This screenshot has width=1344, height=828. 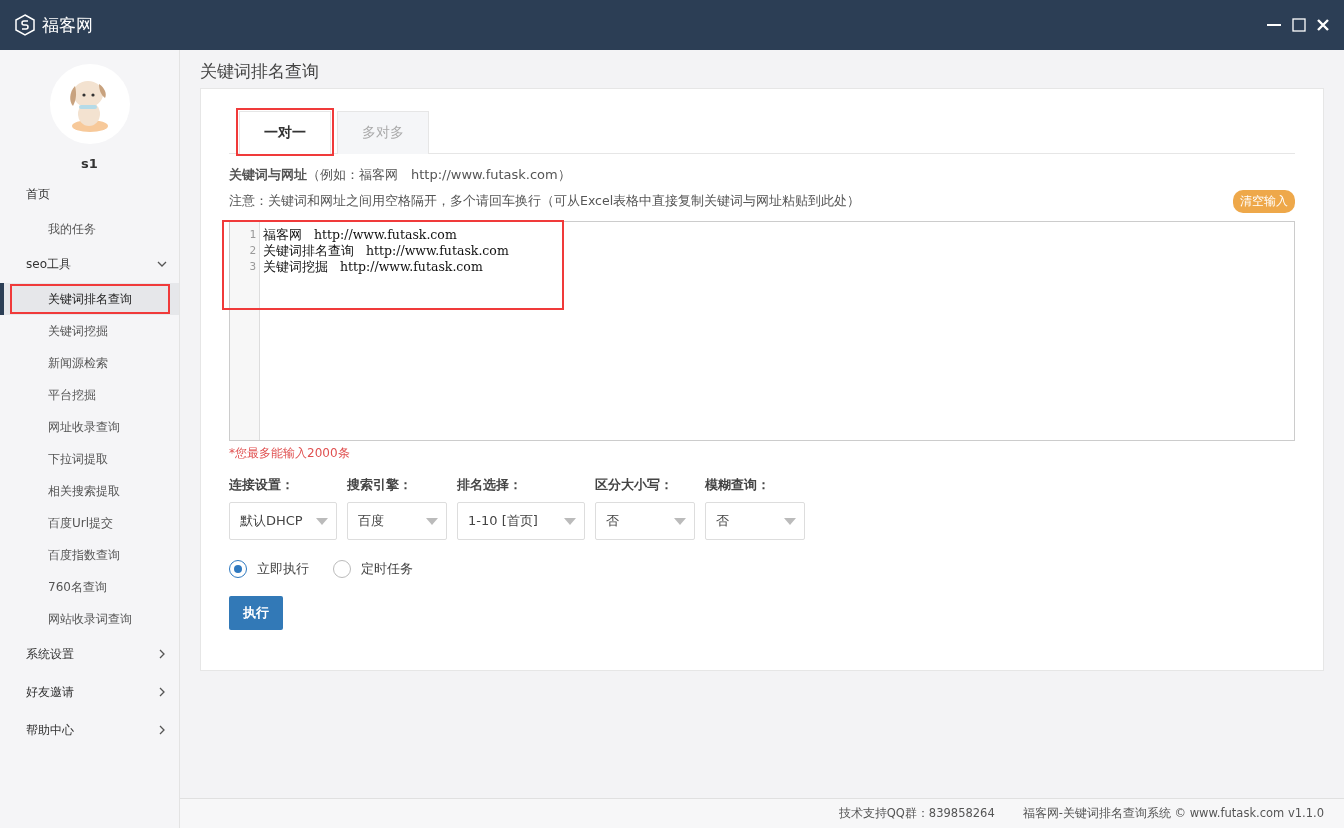 What do you see at coordinates (386, 251) in the screenshot?
I see `editor-line: 关键词排名查询 http://www.futask.com` at bounding box center [386, 251].